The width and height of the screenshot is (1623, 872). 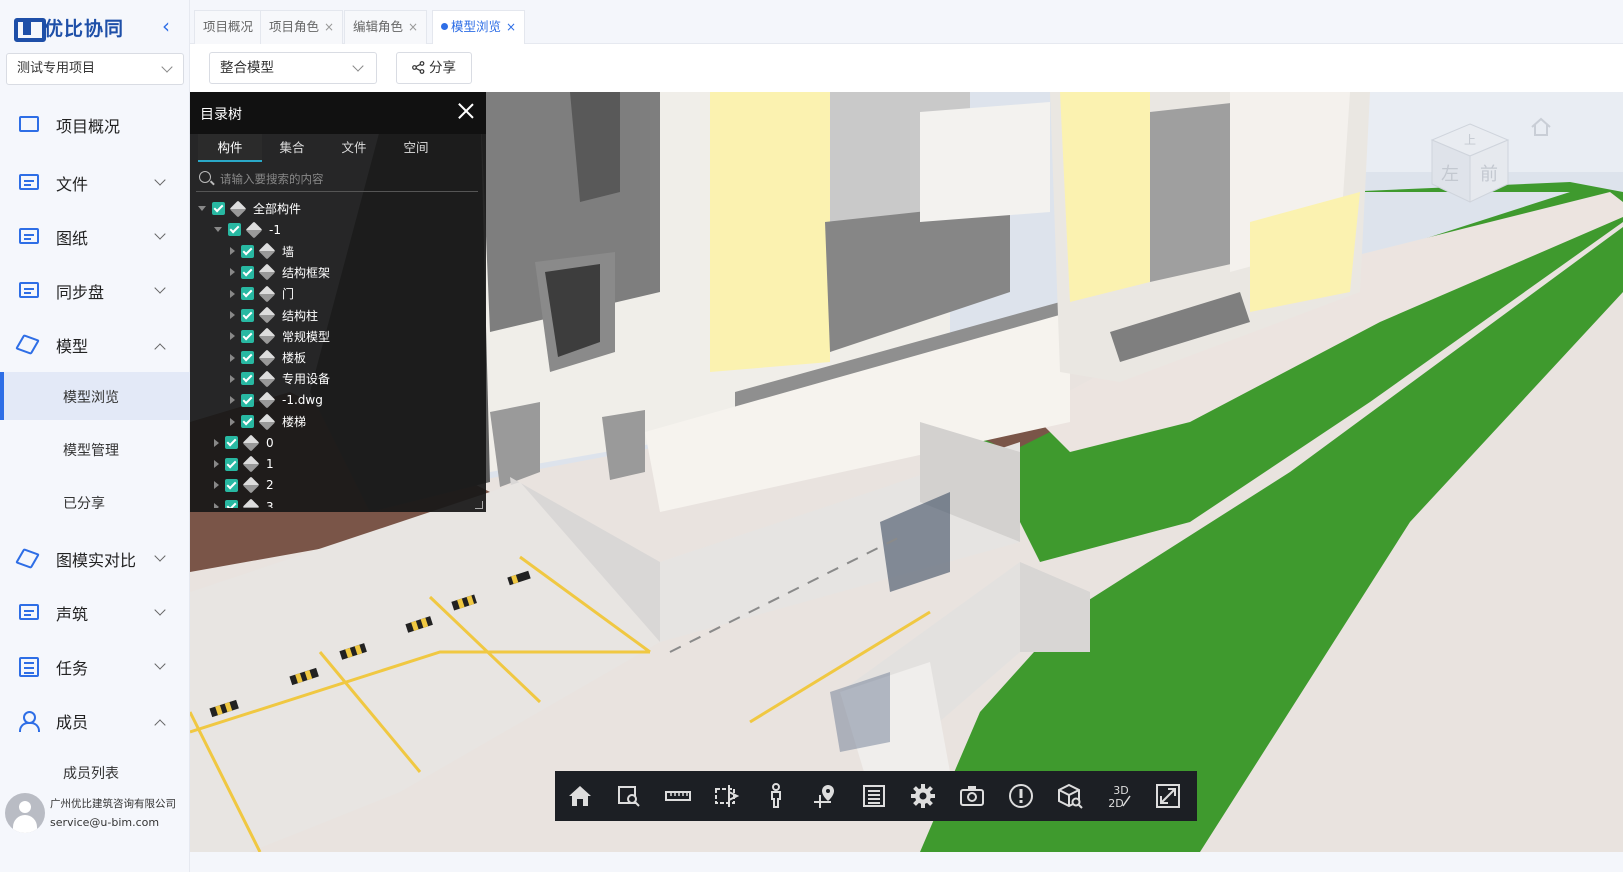 I want to click on zoom-area-tool, so click(x=628, y=796).